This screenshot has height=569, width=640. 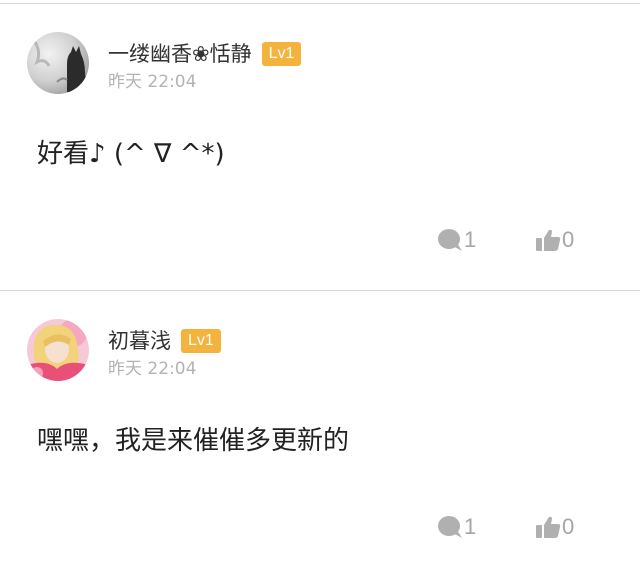 I want to click on user-header: 初暮浅 Lv1, so click(x=164, y=341).